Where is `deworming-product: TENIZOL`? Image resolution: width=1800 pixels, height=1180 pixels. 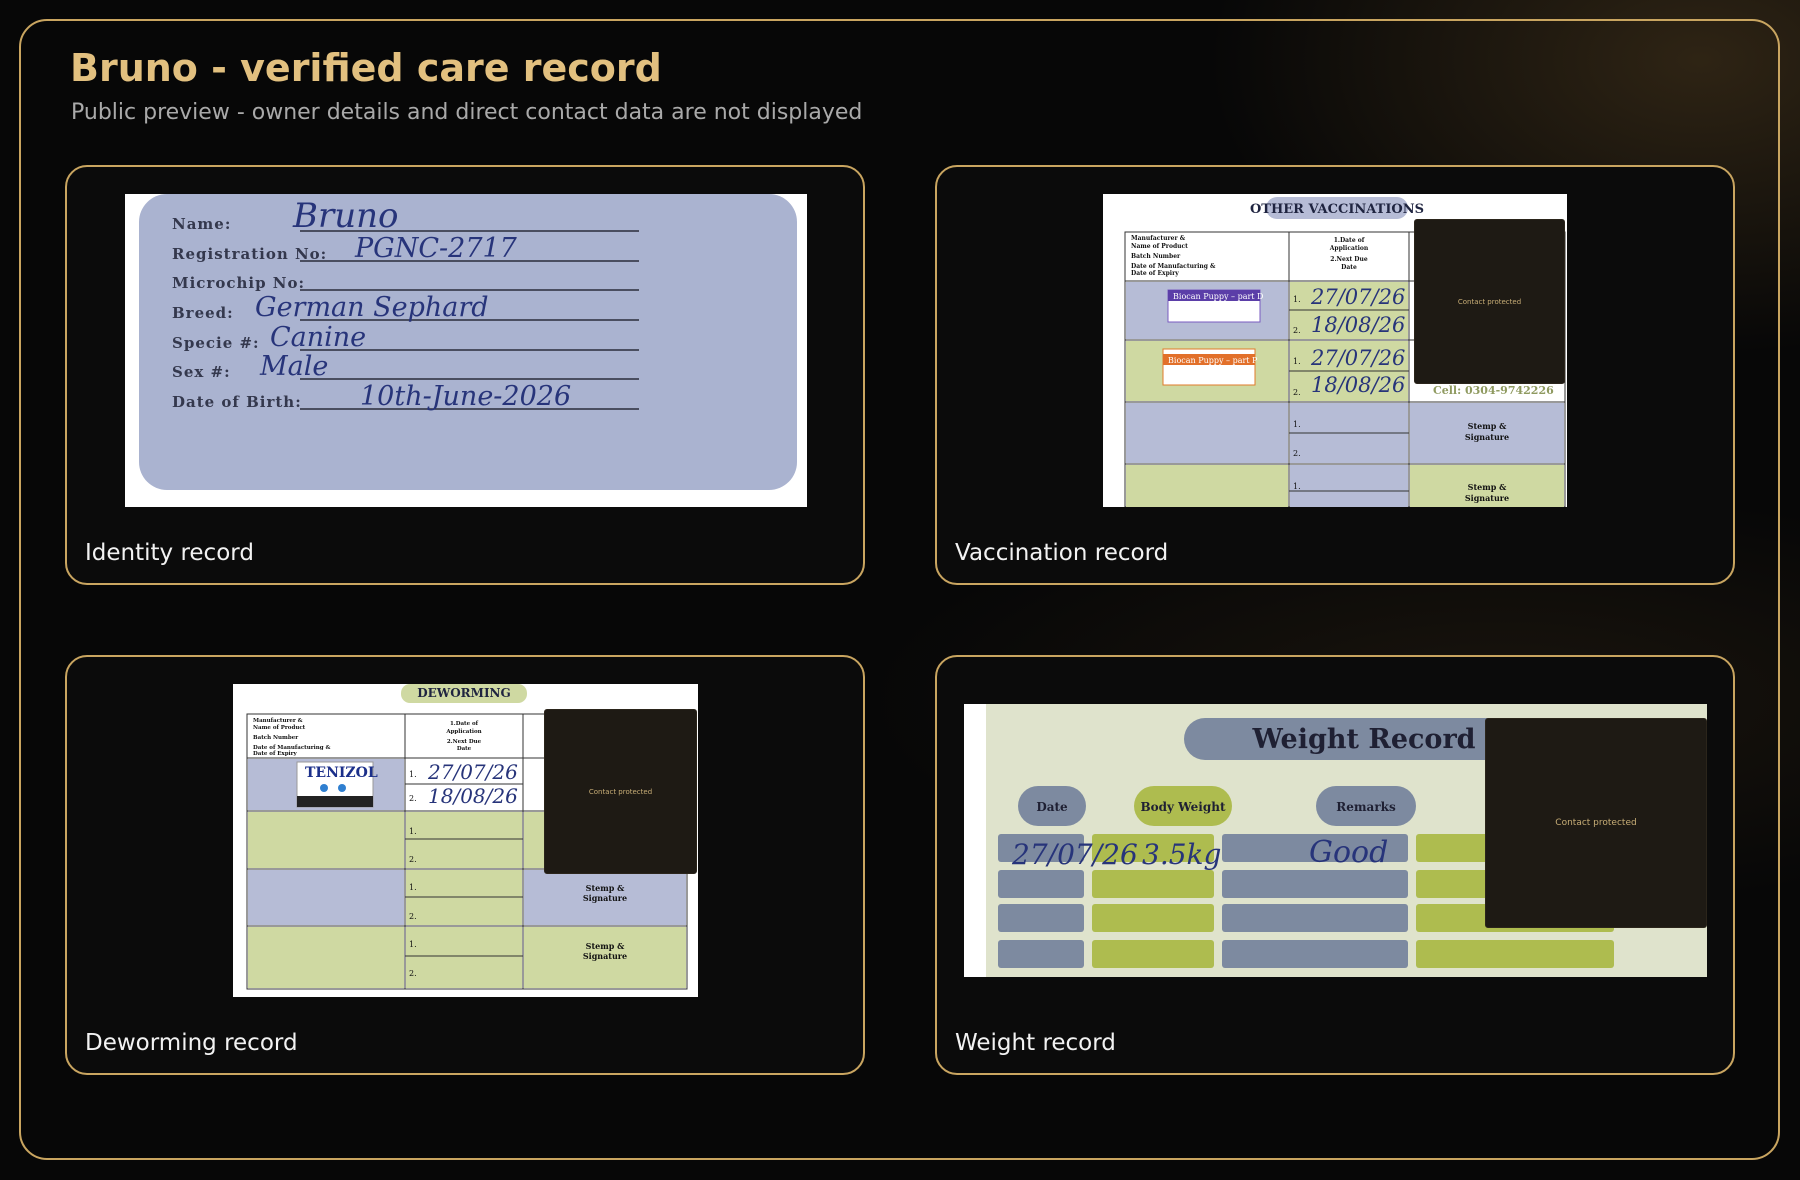
deworming-product: TENIZOL is located at coordinates (341, 773).